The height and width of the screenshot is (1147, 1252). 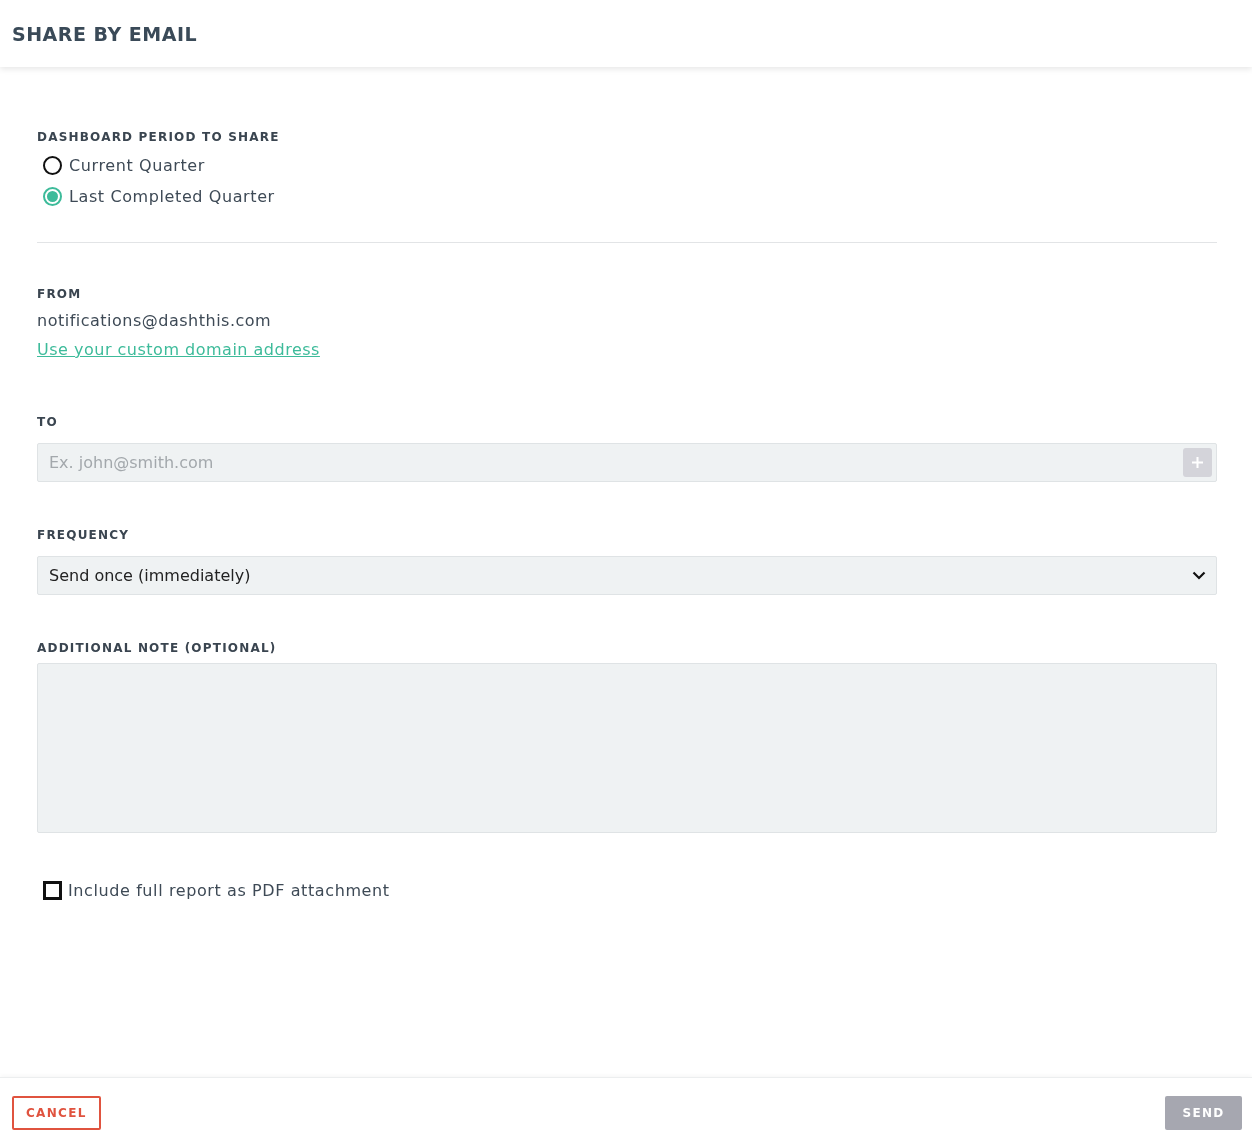 I want to click on period-radio: Last Completed Quarter, so click(x=630, y=196).